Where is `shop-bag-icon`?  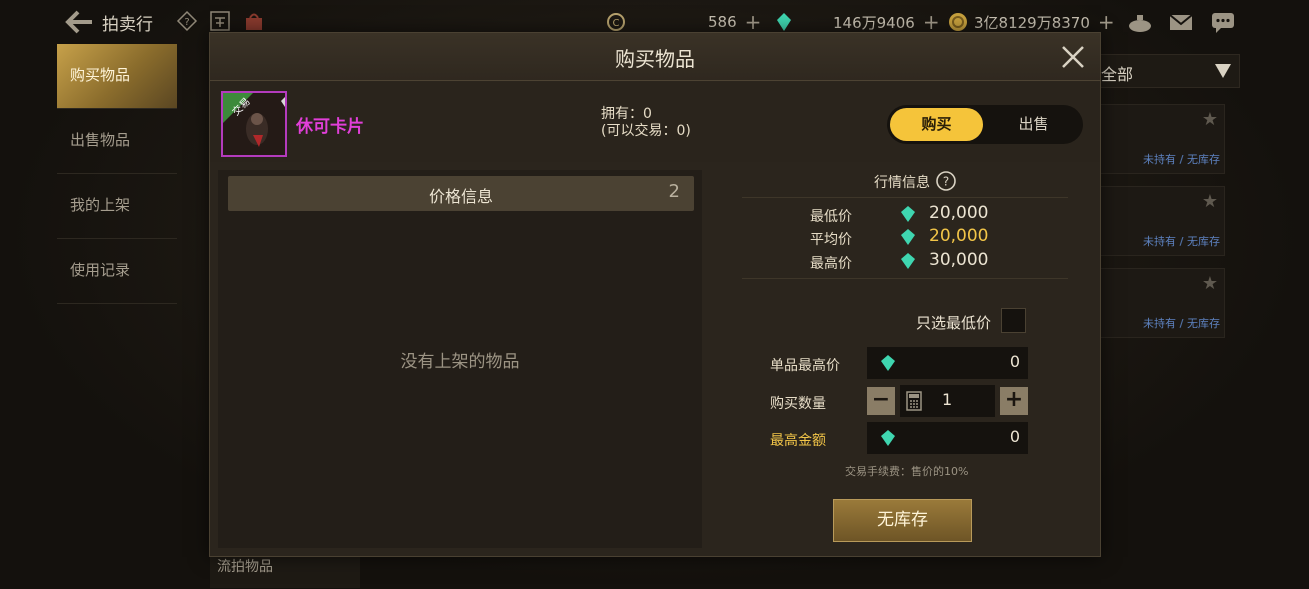 shop-bag-icon is located at coordinates (254, 21).